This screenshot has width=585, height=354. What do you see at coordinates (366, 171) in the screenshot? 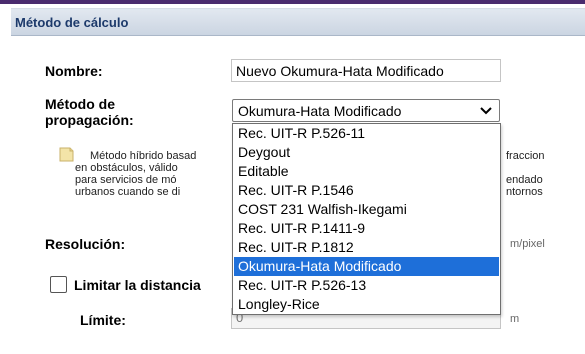
I see `dropdown-option: Editable` at bounding box center [366, 171].